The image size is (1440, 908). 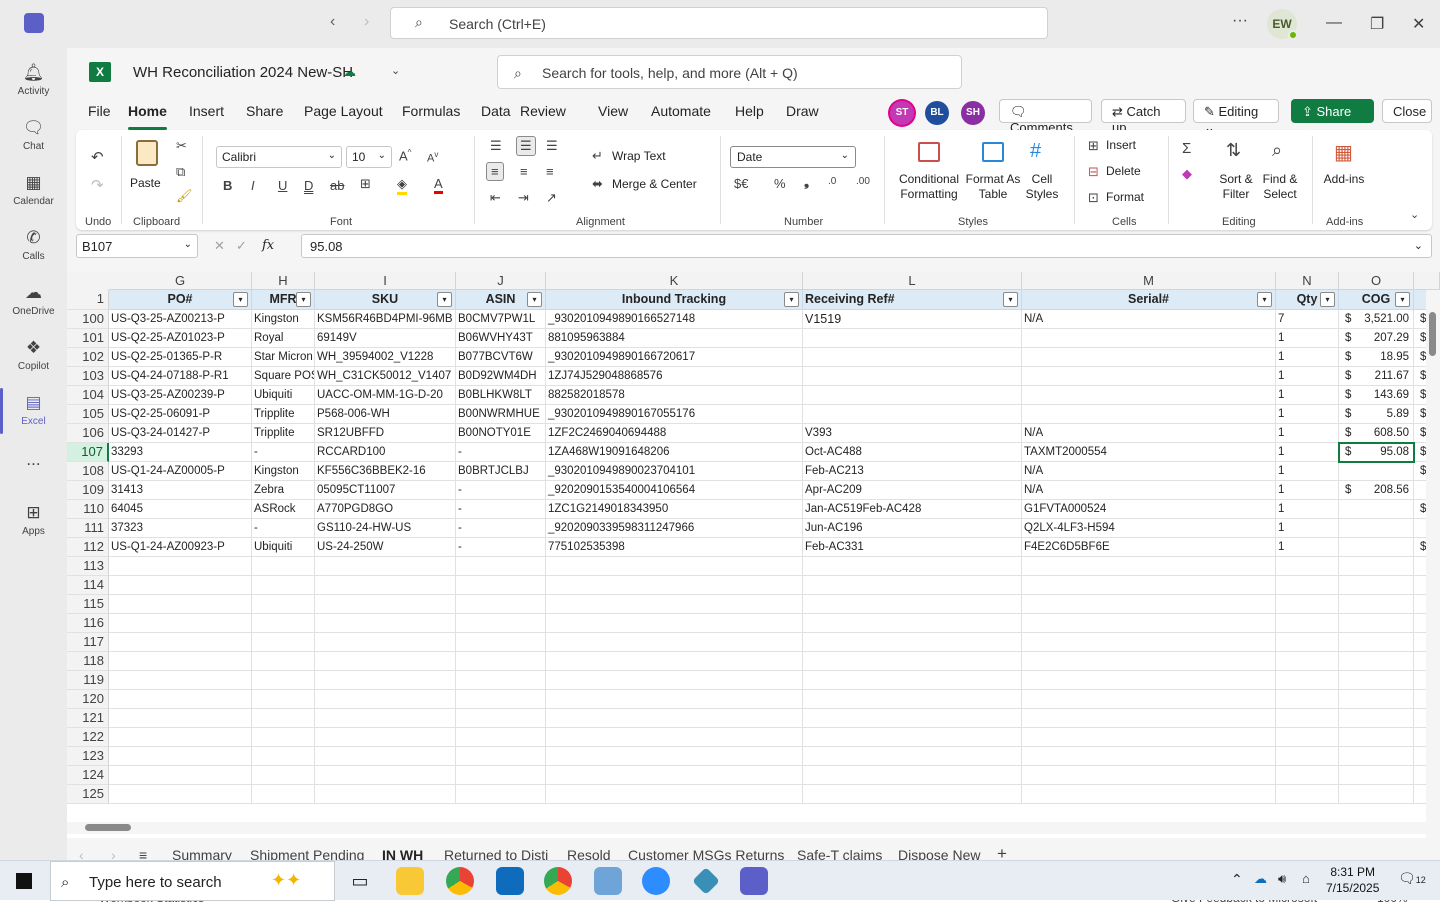 What do you see at coordinates (180, 414) in the screenshot?
I see `table-cell: US-Q2-25-06091-P` at bounding box center [180, 414].